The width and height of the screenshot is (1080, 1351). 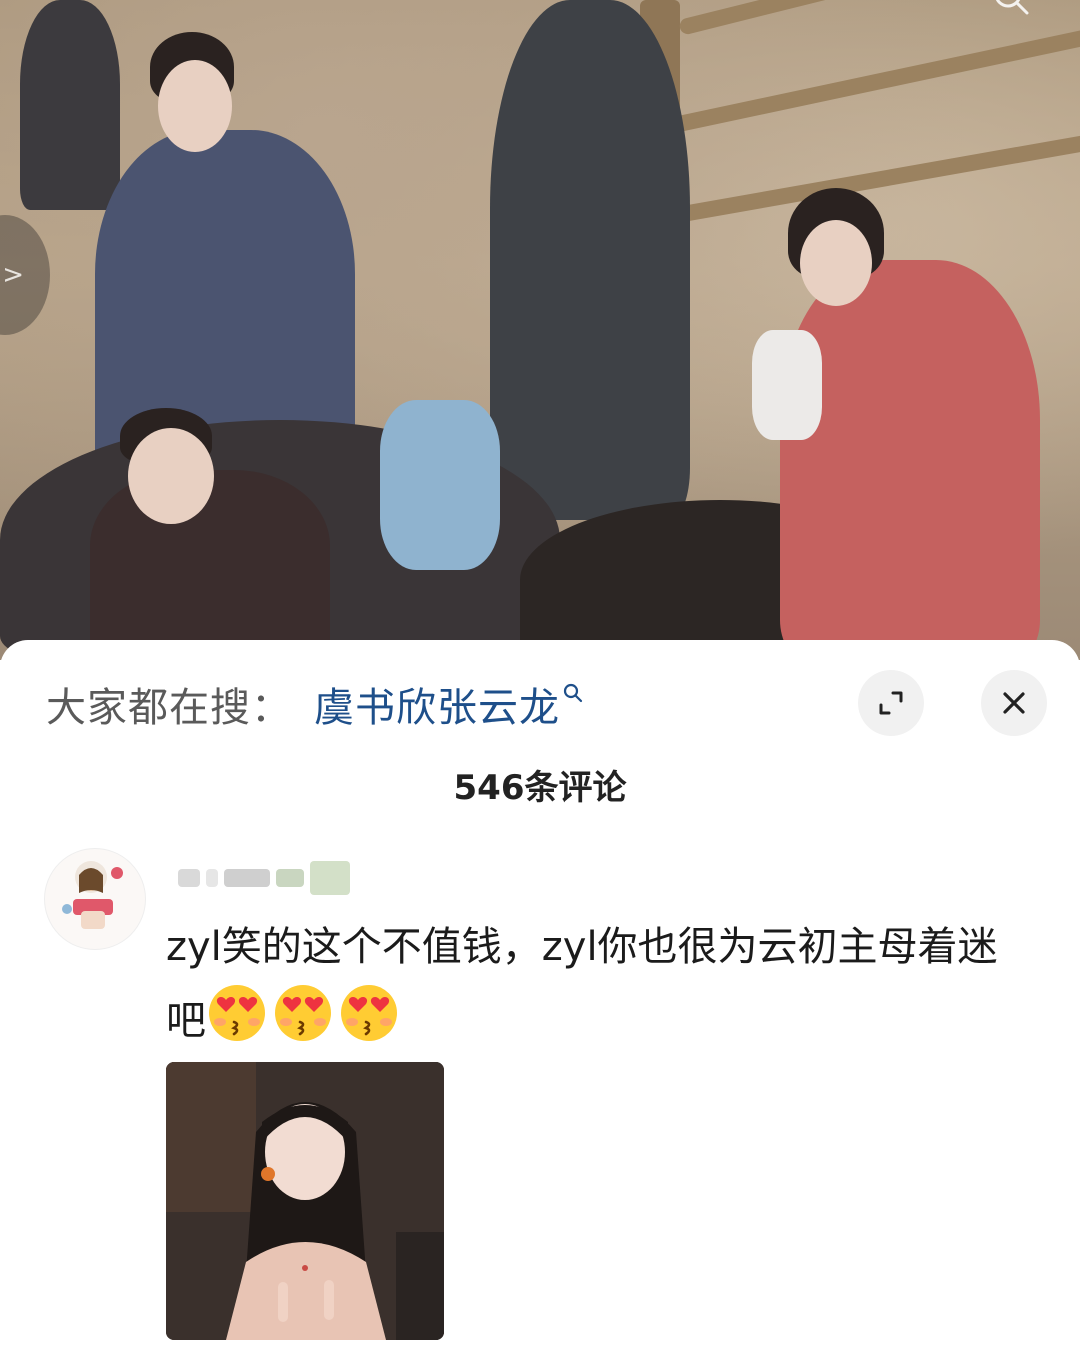 I want to click on expand-icon, so click(x=891, y=703).